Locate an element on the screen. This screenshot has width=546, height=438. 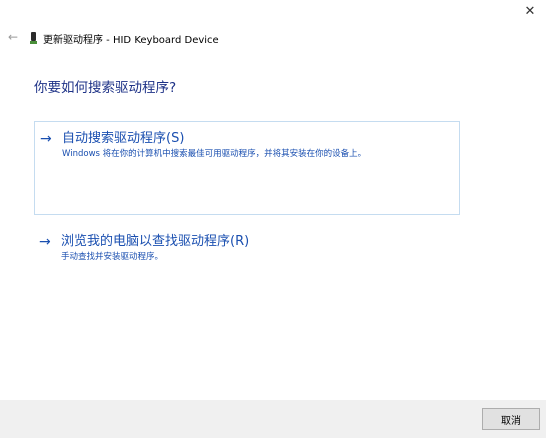
option-title: 自动搜索驱动程序(S) is located at coordinates (123, 138).